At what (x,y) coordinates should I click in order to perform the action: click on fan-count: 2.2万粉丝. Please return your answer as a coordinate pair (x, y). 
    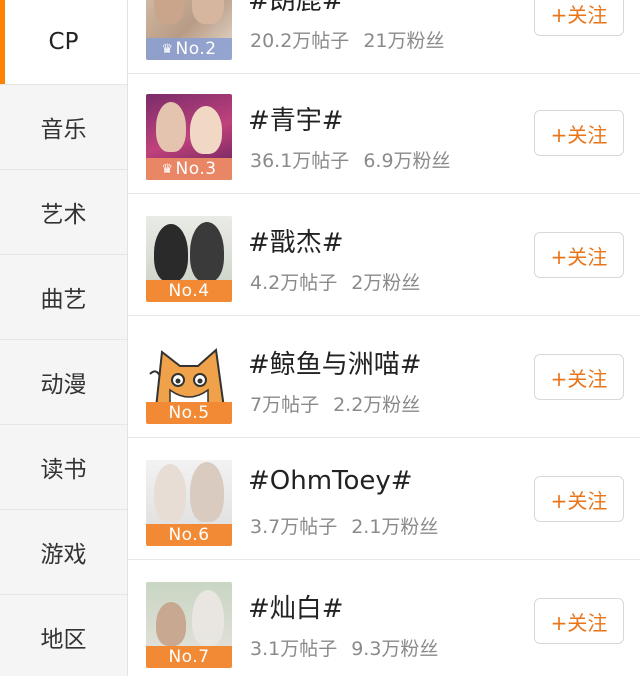
    Looking at the image, I should click on (377, 405).